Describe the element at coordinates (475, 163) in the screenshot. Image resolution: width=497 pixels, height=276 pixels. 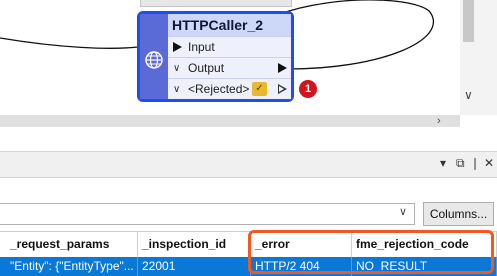
I see `pin-icon: ❘` at that location.